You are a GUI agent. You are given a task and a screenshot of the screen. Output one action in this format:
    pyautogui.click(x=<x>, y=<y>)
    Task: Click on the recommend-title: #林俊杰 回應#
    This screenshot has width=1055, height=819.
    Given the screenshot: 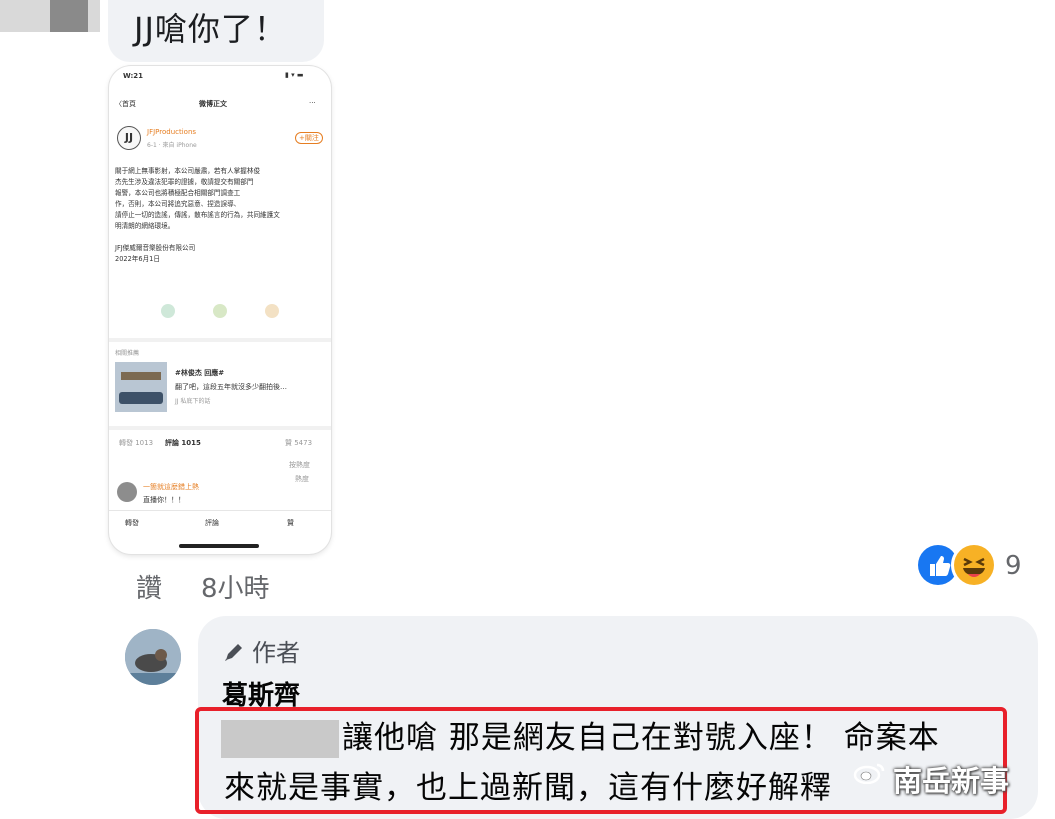 What is the action you would take?
    pyautogui.click(x=200, y=373)
    